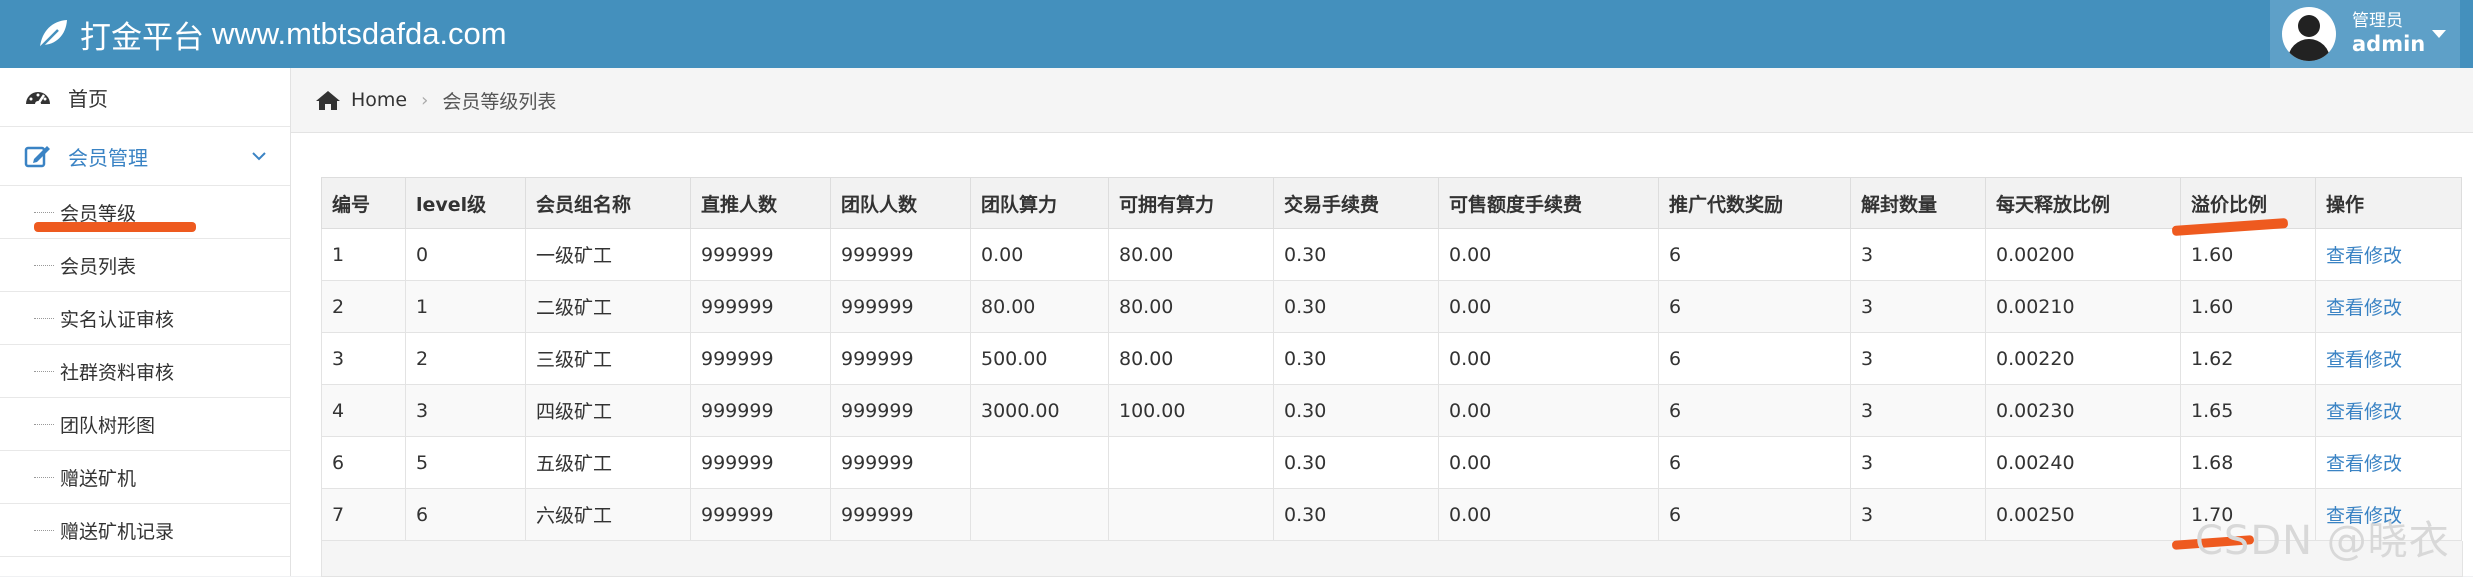 This screenshot has width=2473, height=577. Describe the element at coordinates (1191, 203) in the screenshot. I see `column-header: 可拥有算力` at that location.